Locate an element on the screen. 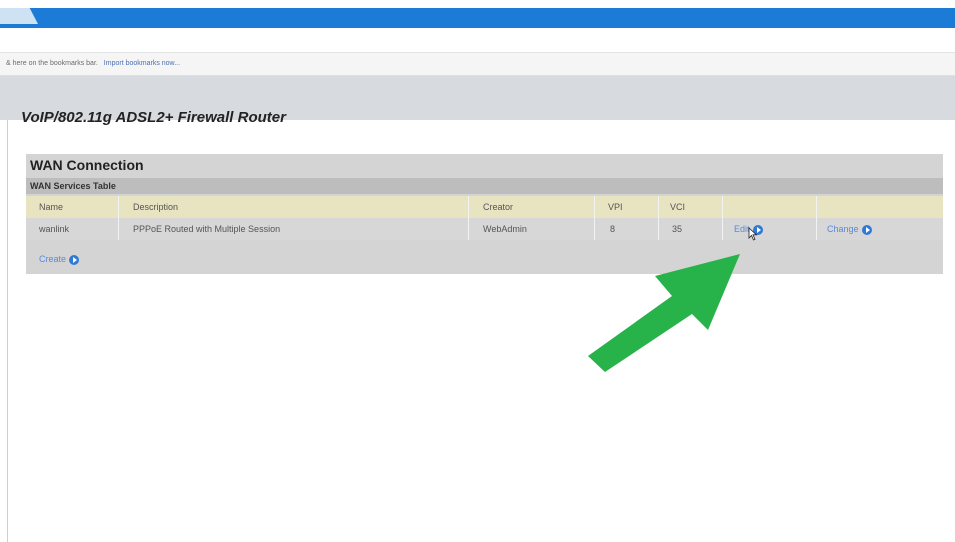  column-header-description: Description is located at coordinates (156, 207).